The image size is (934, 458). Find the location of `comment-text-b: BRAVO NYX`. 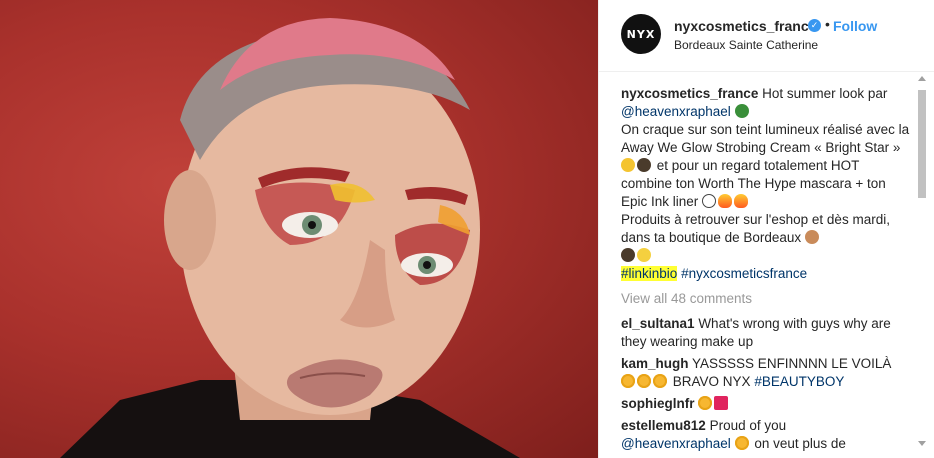

comment-text-b: BRAVO NYX is located at coordinates (711, 381).